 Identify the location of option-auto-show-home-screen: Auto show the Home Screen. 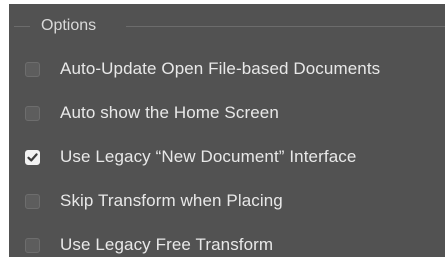
(152, 113).